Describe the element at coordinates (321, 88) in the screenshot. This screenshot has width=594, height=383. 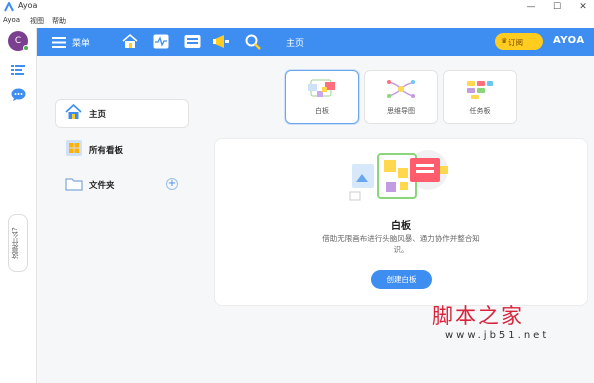
I see `whiteboard-icon` at that location.